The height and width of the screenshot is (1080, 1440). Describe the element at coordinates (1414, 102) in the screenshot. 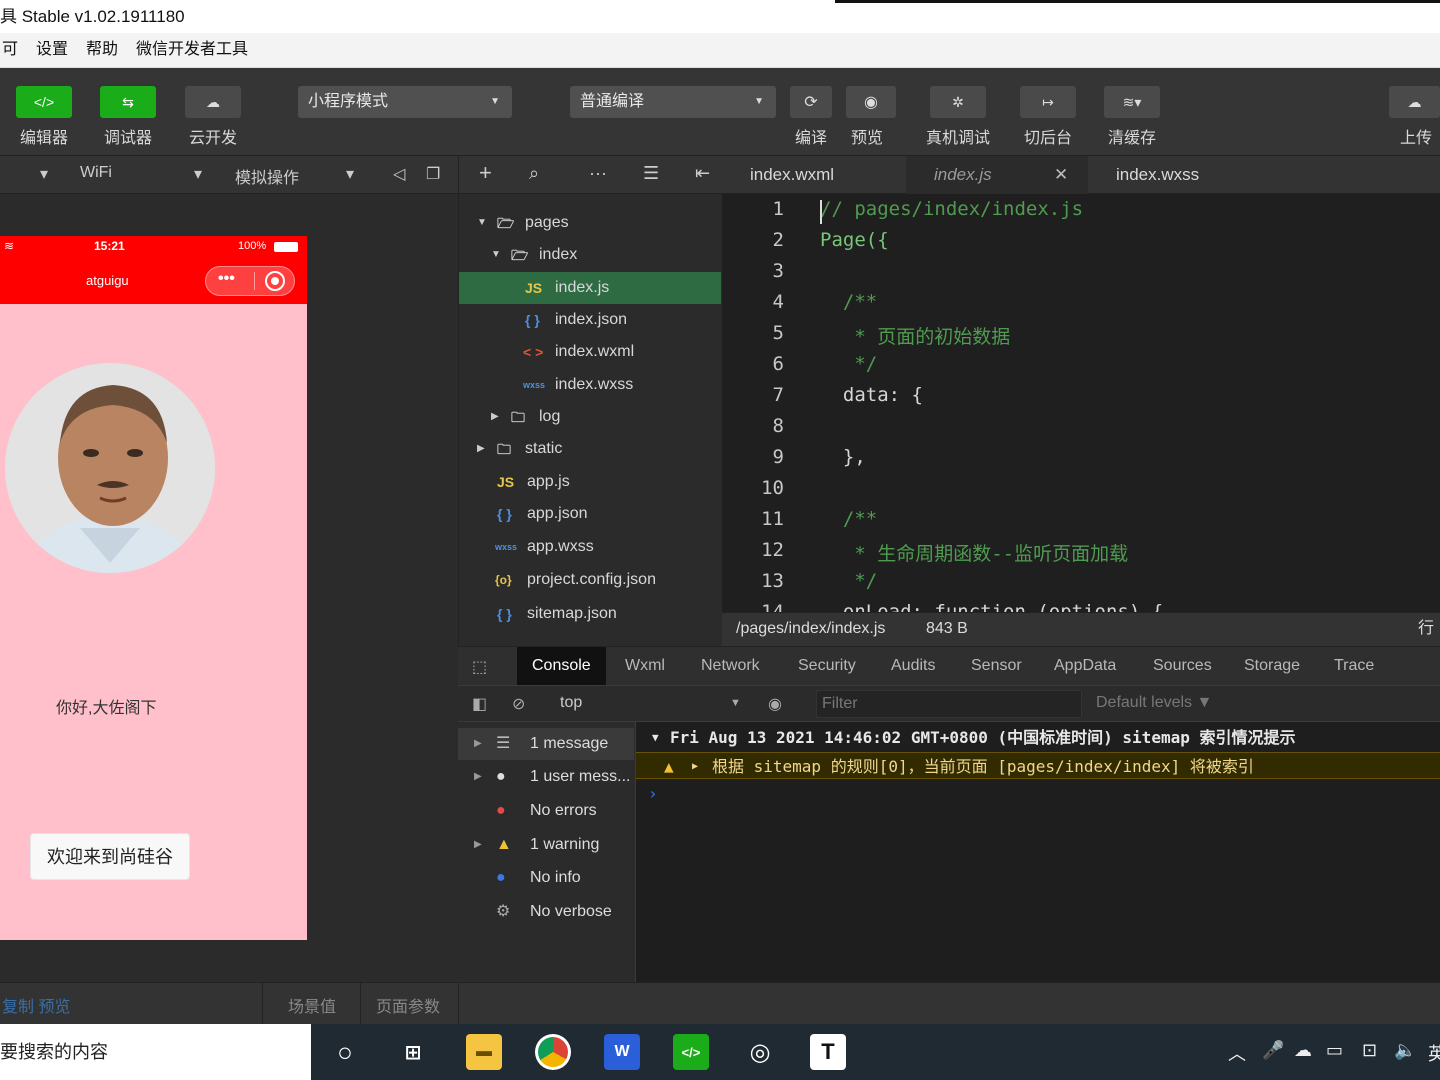

I see `upload-button: ☁` at that location.